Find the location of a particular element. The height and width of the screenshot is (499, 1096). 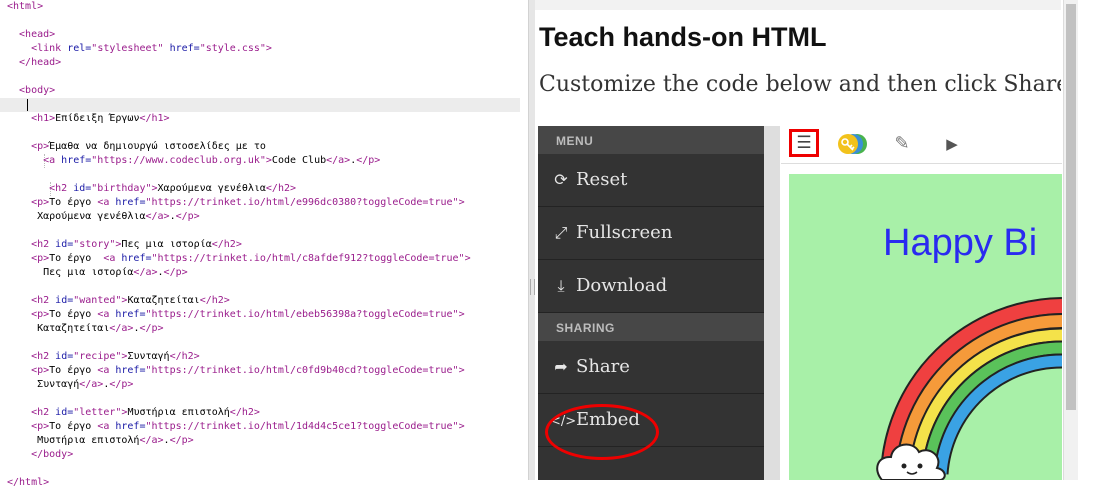

share-icon: ➦ is located at coordinates (561, 366).